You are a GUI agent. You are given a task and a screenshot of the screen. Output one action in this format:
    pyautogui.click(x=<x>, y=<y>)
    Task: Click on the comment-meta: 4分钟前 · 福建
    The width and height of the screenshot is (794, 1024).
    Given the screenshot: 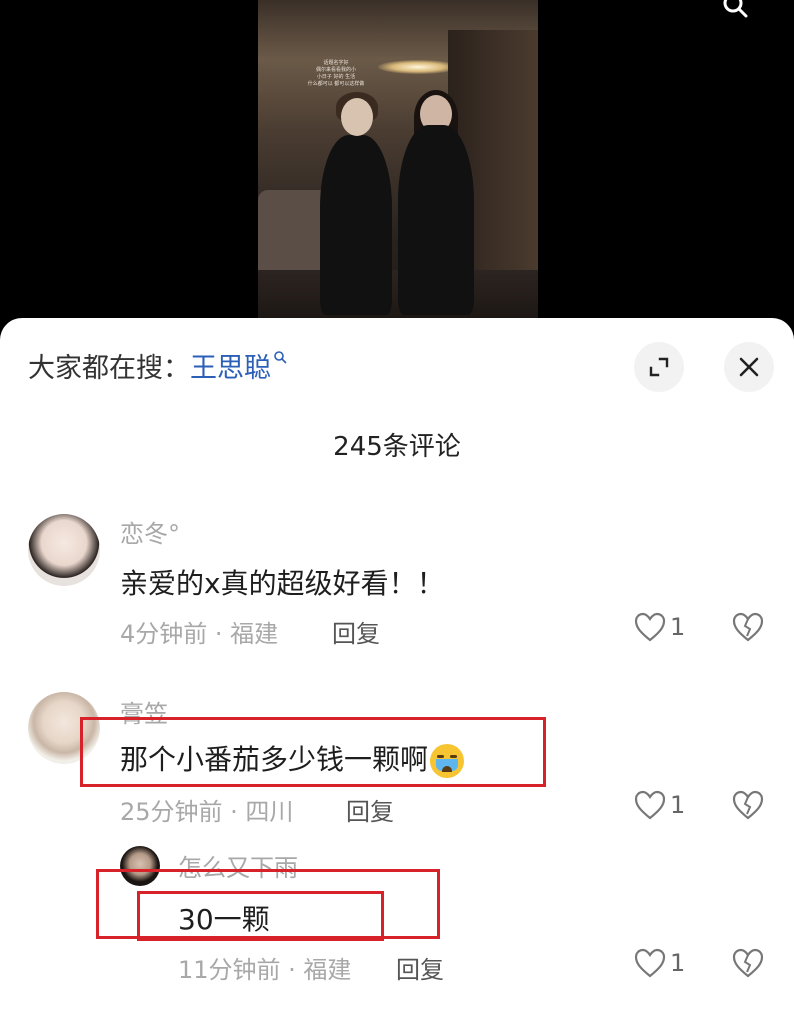 What is the action you would take?
    pyautogui.click(x=199, y=634)
    